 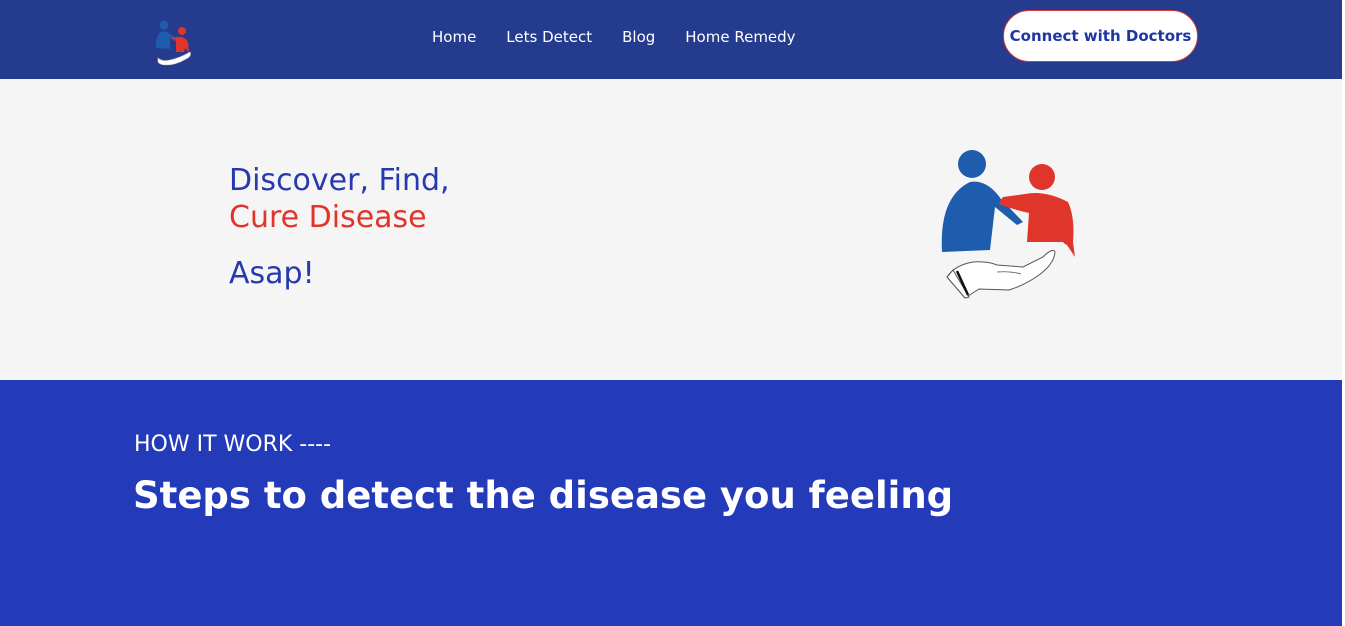 What do you see at coordinates (1010, 224) in the screenshot?
I see `caring-people-illustration-icon` at bounding box center [1010, 224].